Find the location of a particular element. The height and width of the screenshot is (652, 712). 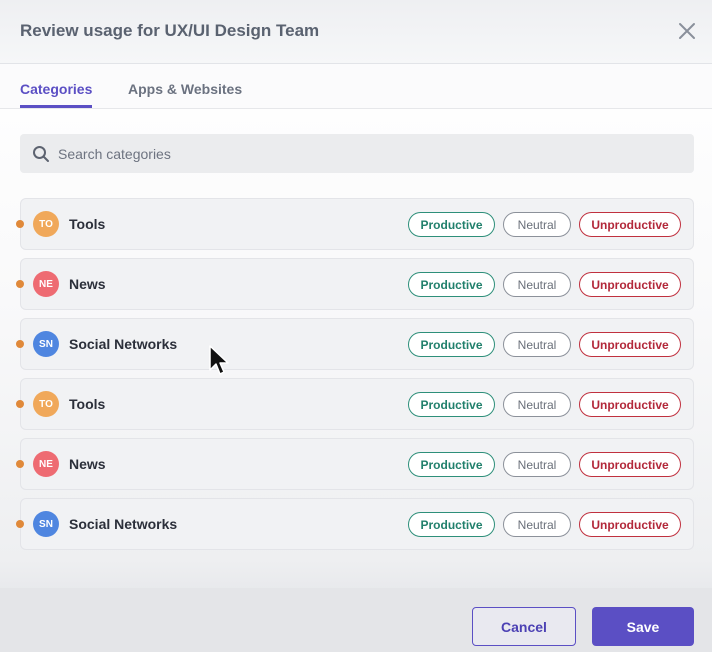

dialog-title: Review usage for UX/UI Design Team is located at coordinates (170, 30).